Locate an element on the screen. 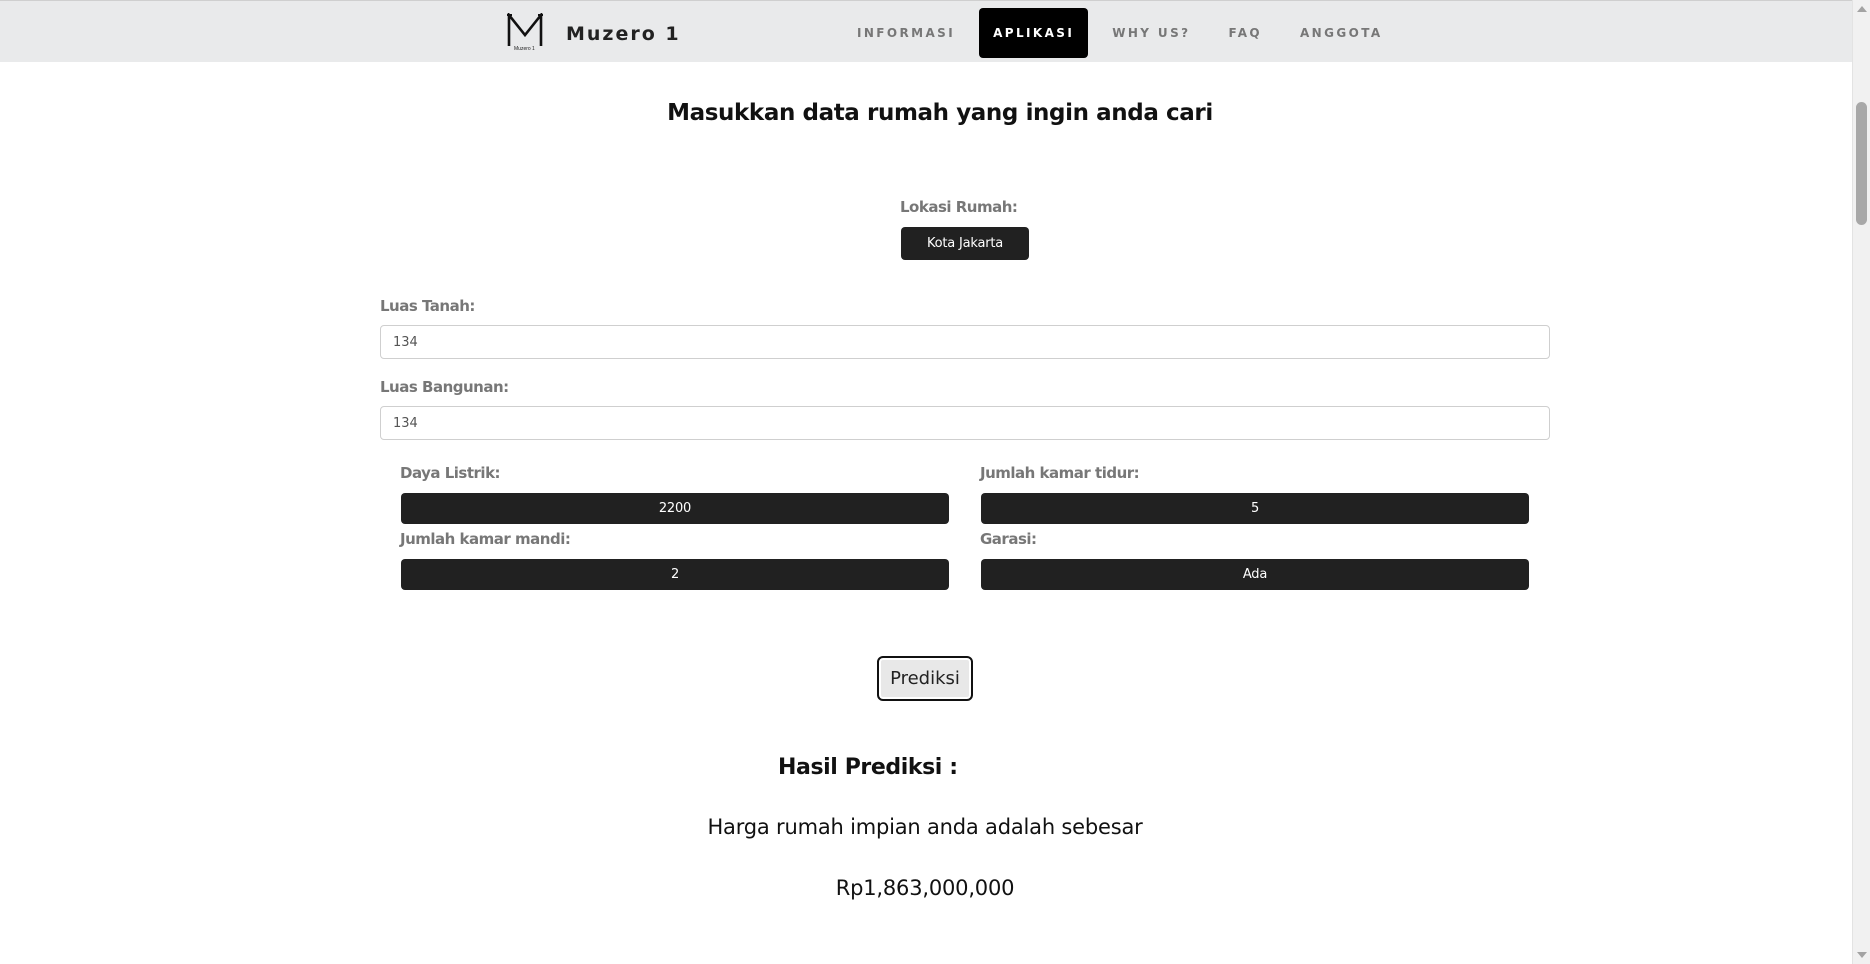  nav-item-anggota: ANGGOTA is located at coordinates (1341, 33).